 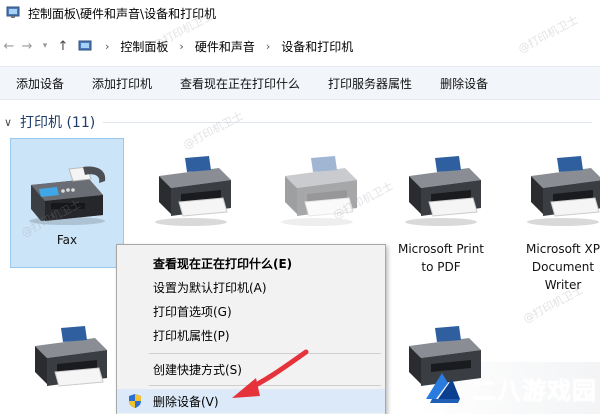 I want to click on menu-item-label: 设置为默认打印机(A), so click(x=210, y=287).